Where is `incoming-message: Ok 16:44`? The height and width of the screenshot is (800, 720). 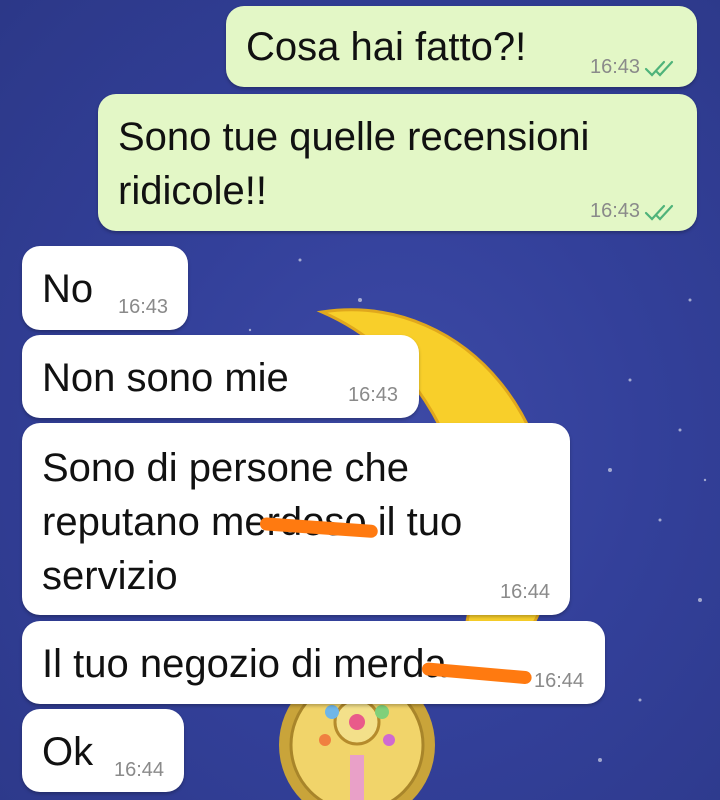 incoming-message: Ok 16:44 is located at coordinates (103, 750).